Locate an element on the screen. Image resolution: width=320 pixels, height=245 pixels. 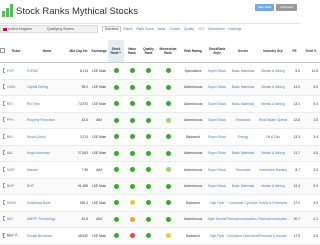
company-name-link: Reckitt Benckiser is located at coordinates (47, 236).